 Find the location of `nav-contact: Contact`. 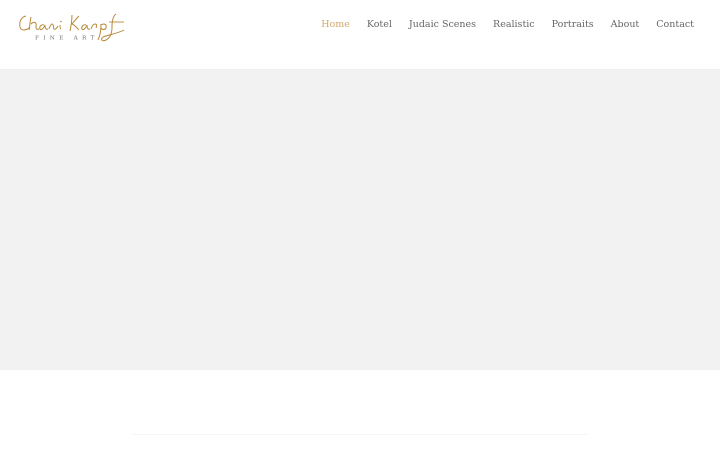

nav-contact: Contact is located at coordinates (675, 25).